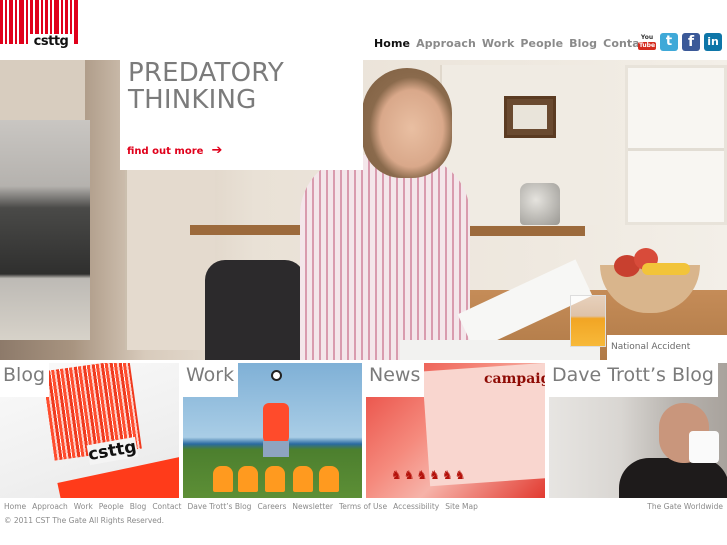 This screenshot has height=545, width=727. Describe the element at coordinates (704, 447) in the screenshot. I see `tile-dave-image-mug` at that location.